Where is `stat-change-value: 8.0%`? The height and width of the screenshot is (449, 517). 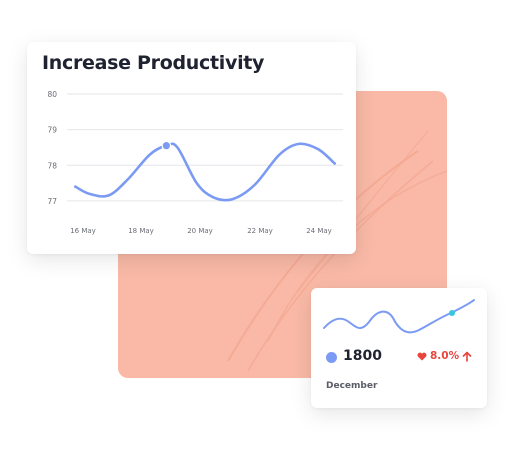 stat-change-value: 8.0% is located at coordinates (445, 356).